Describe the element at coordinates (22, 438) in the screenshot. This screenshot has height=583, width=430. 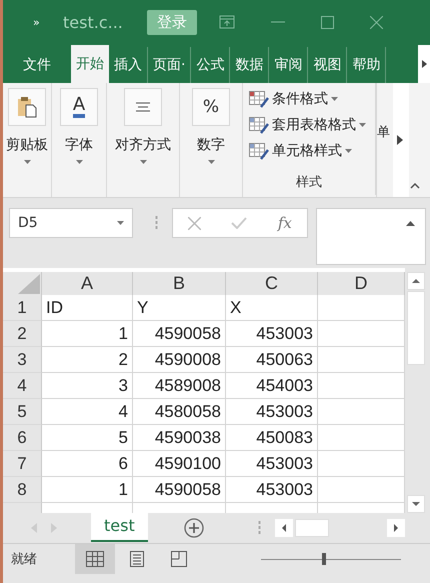
I see `row-header: 6` at that location.